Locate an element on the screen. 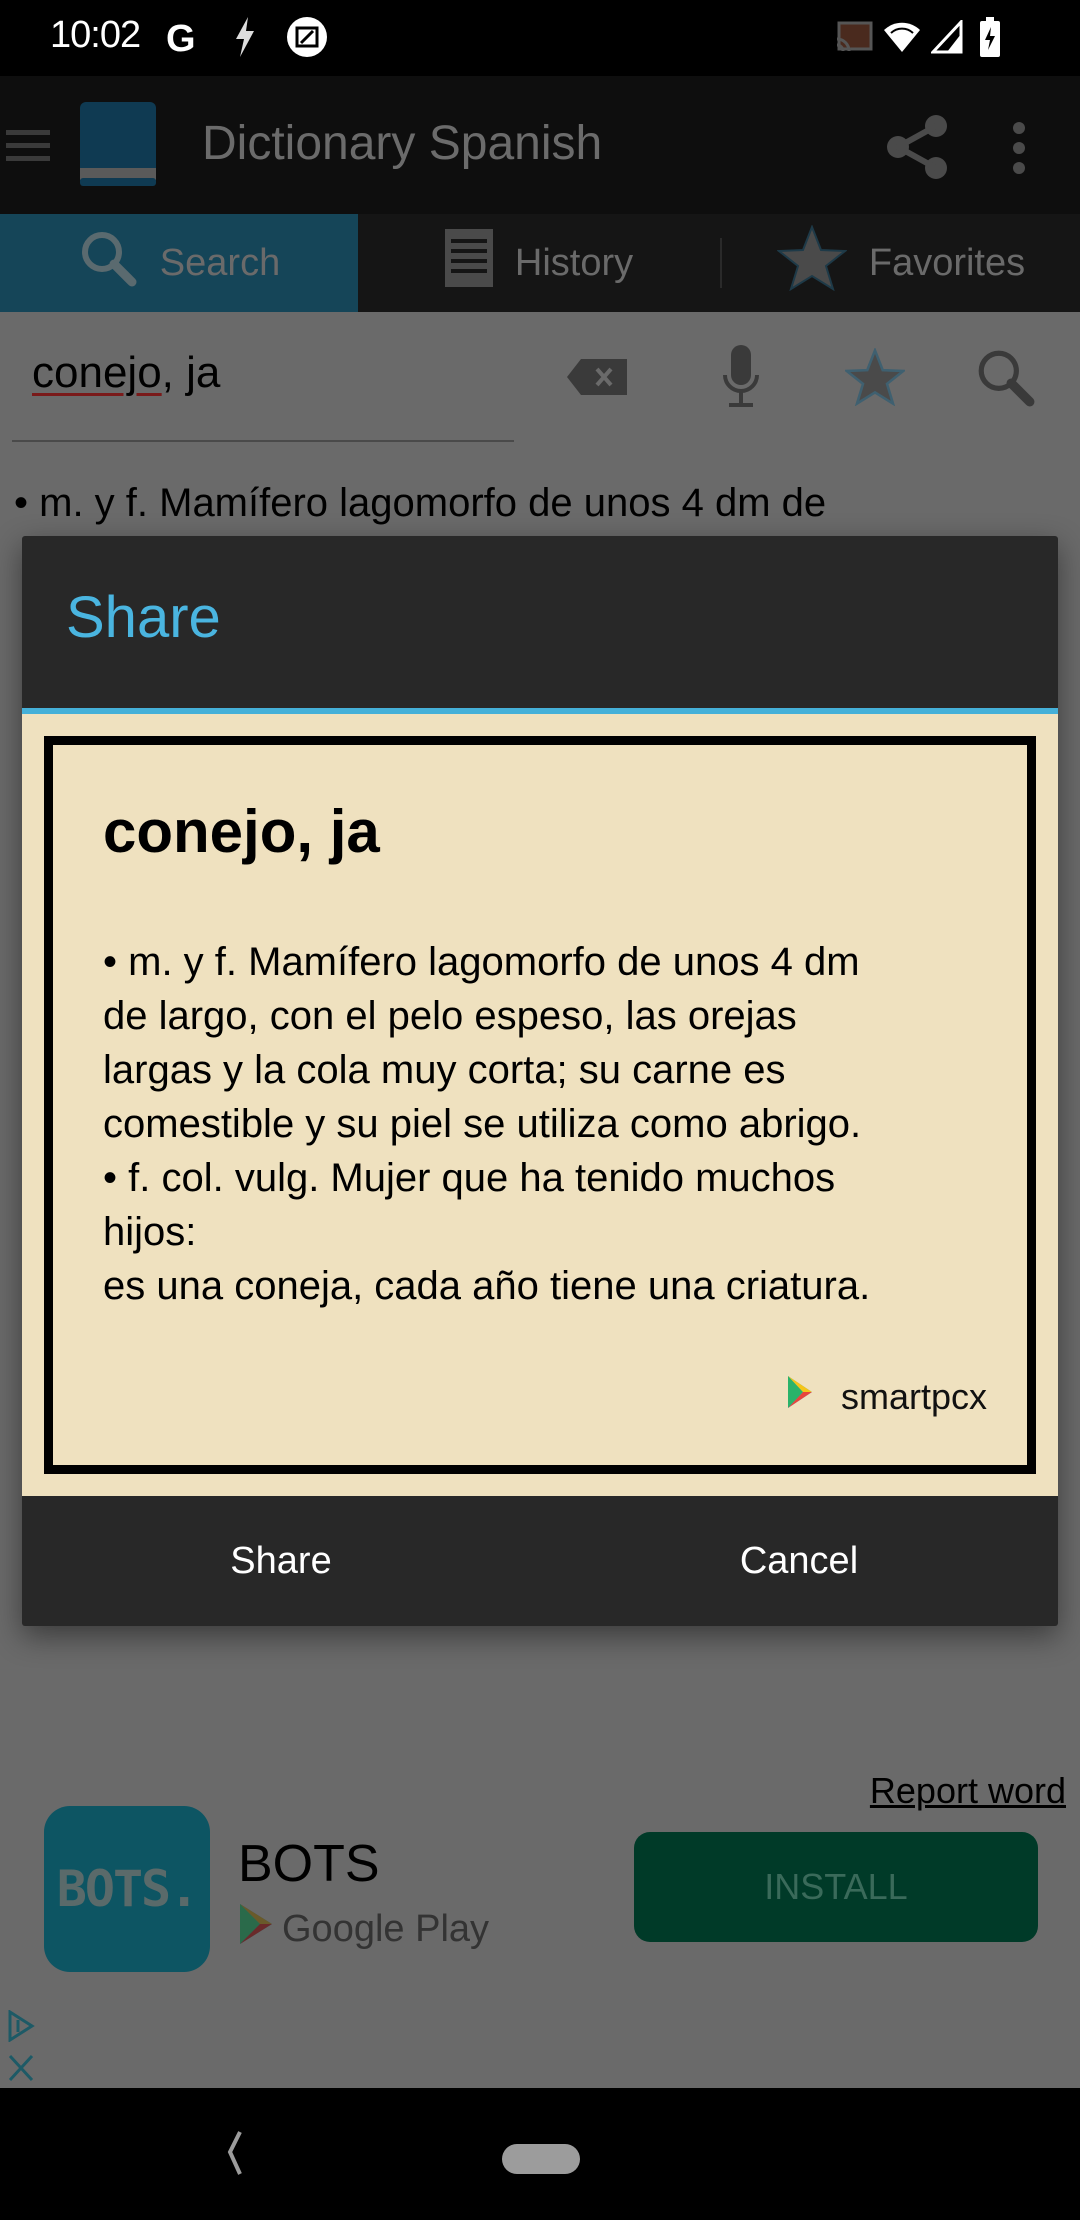 The width and height of the screenshot is (1080, 2220). definition-line: hijos: is located at coordinates (150, 1232).